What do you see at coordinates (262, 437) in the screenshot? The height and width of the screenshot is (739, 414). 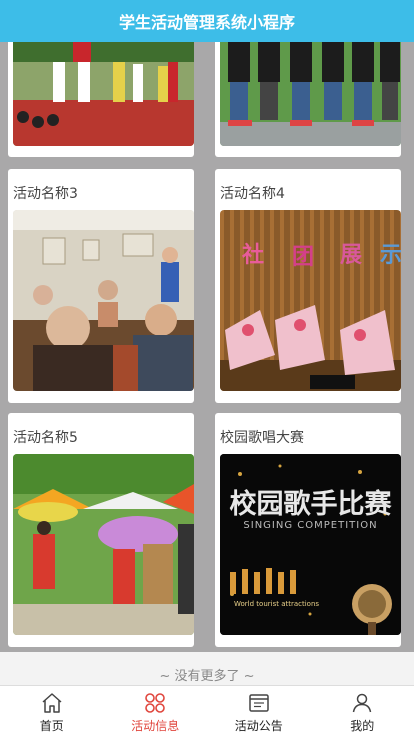 I see `activity-title: 校园歌唱大赛` at bounding box center [262, 437].